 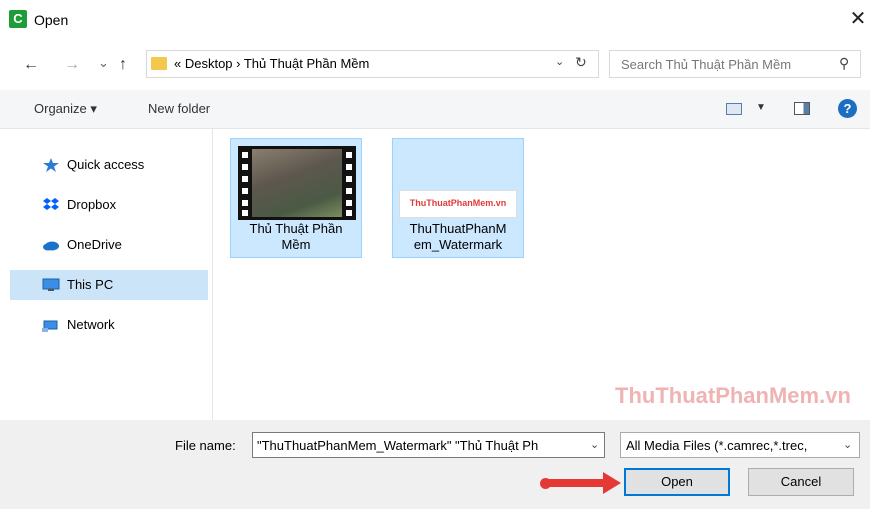 I want to click on sidebar-item-label: Dropbox, so click(x=92, y=204).